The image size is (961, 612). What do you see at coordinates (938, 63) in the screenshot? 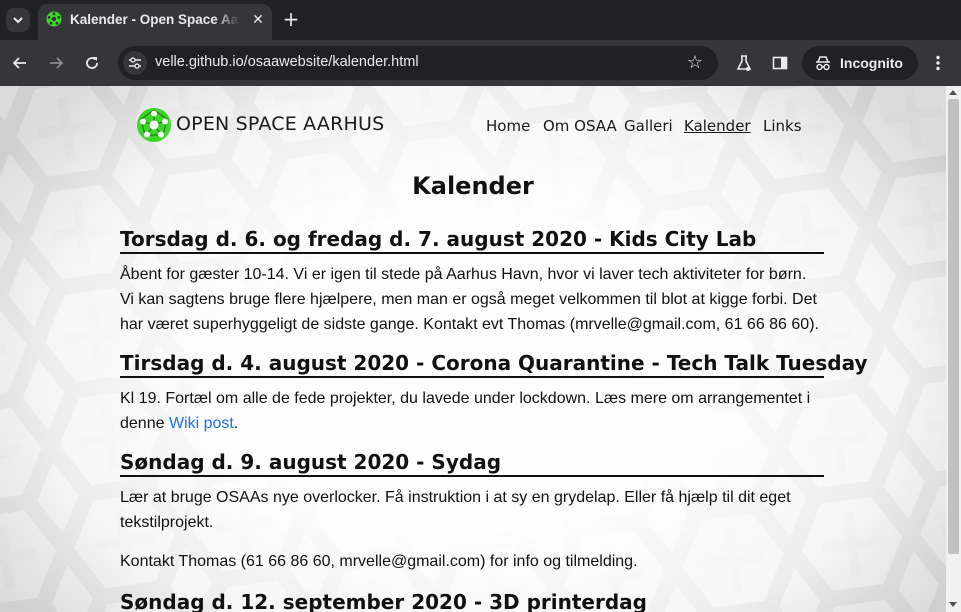
I see `menu-dots-icon` at bounding box center [938, 63].